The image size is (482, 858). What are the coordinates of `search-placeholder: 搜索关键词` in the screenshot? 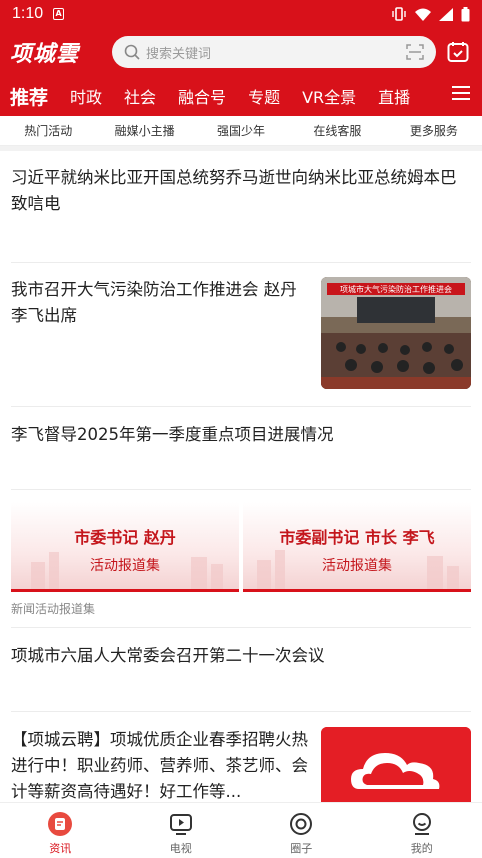 It's located at (179, 54).